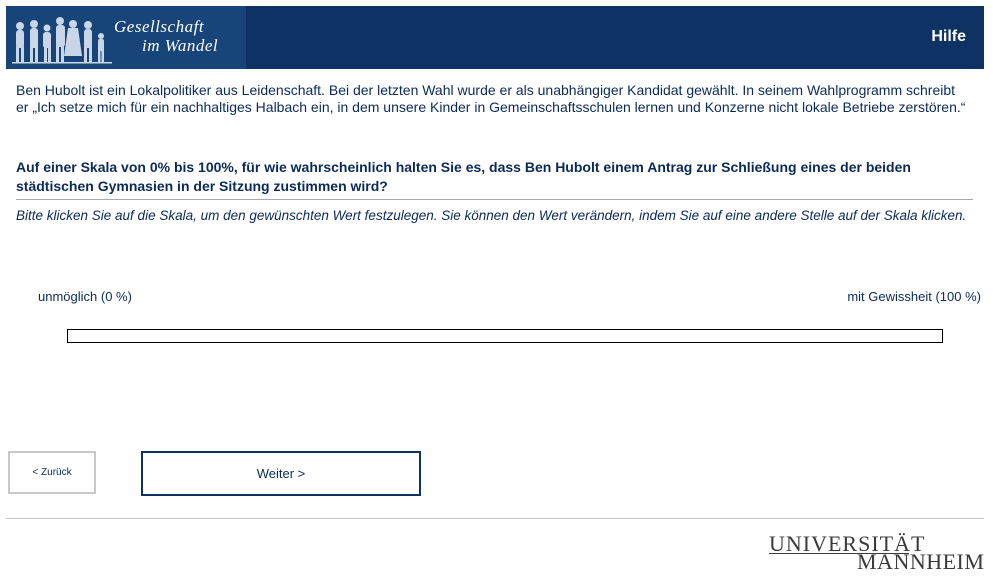 Image resolution: width=993 pixels, height=580 pixels. I want to click on divider, so click(494, 199).